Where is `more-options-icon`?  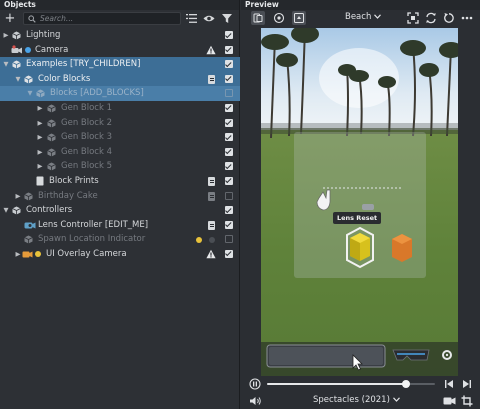 more-options-icon is located at coordinates (467, 18).